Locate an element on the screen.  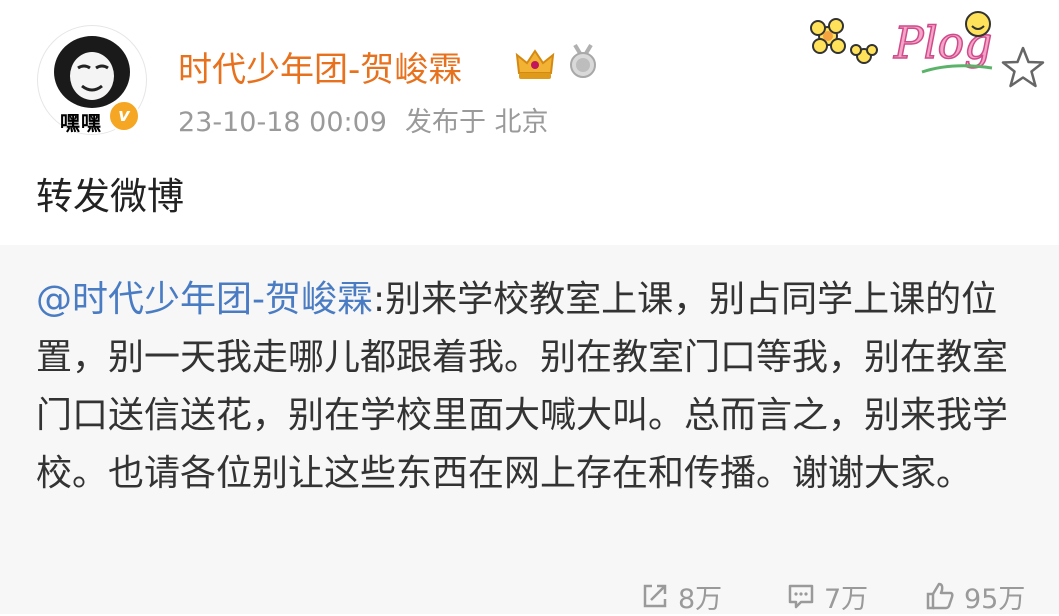
post-text: 转发微博 is located at coordinates (110, 196).